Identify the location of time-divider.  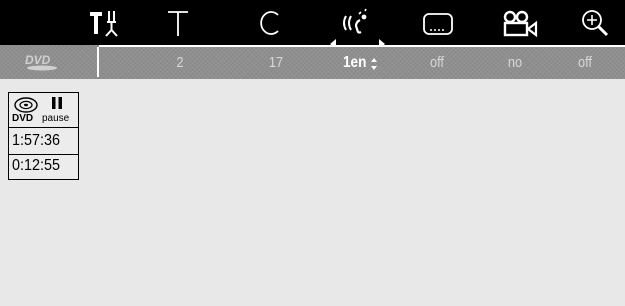
(43, 154).